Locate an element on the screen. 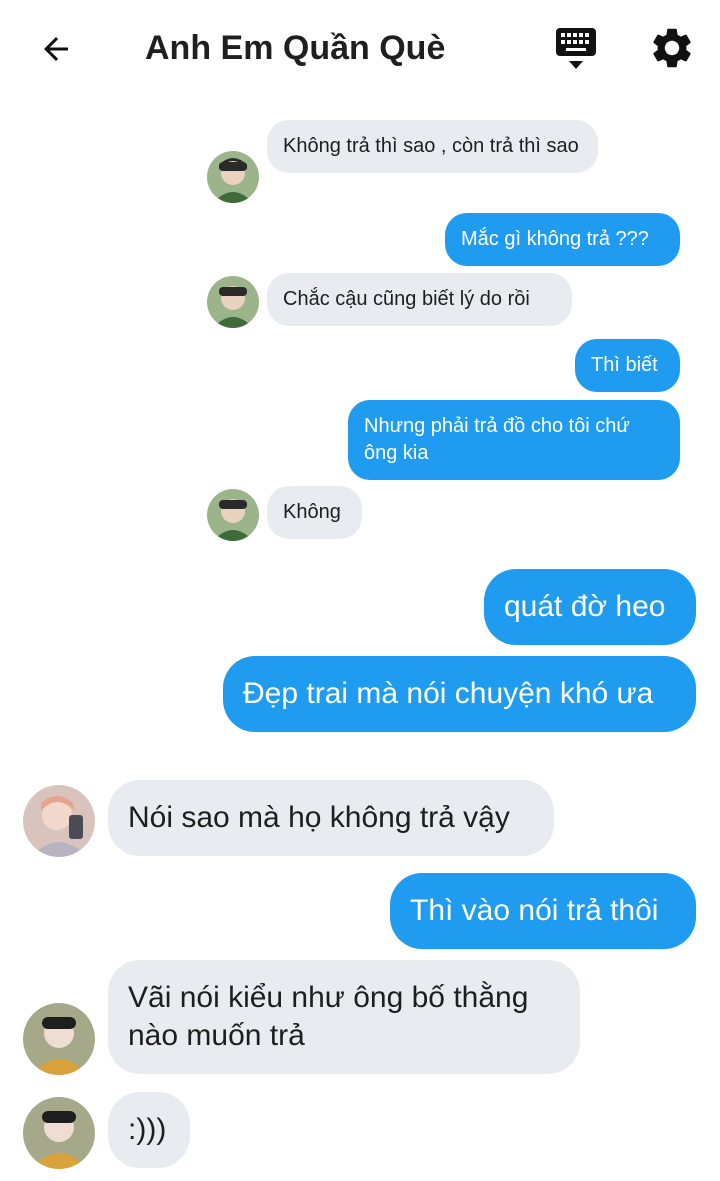  message-bubble-incoming: Chắc cậu cũng biết lý do rồi is located at coordinates (419, 299).